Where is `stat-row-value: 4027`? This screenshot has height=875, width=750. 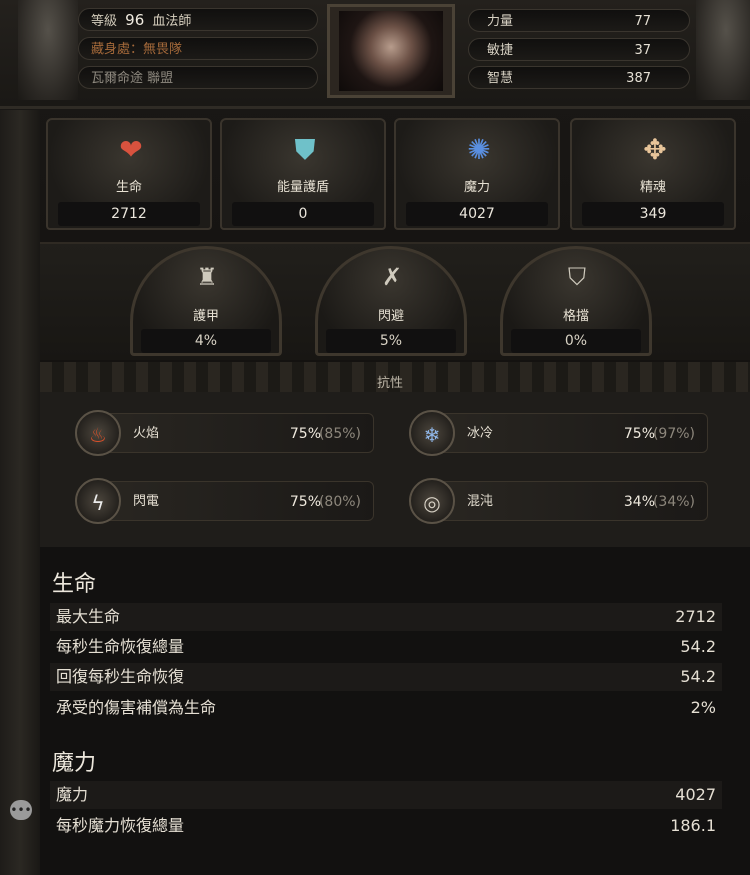 stat-row-value: 4027 is located at coordinates (695, 794).